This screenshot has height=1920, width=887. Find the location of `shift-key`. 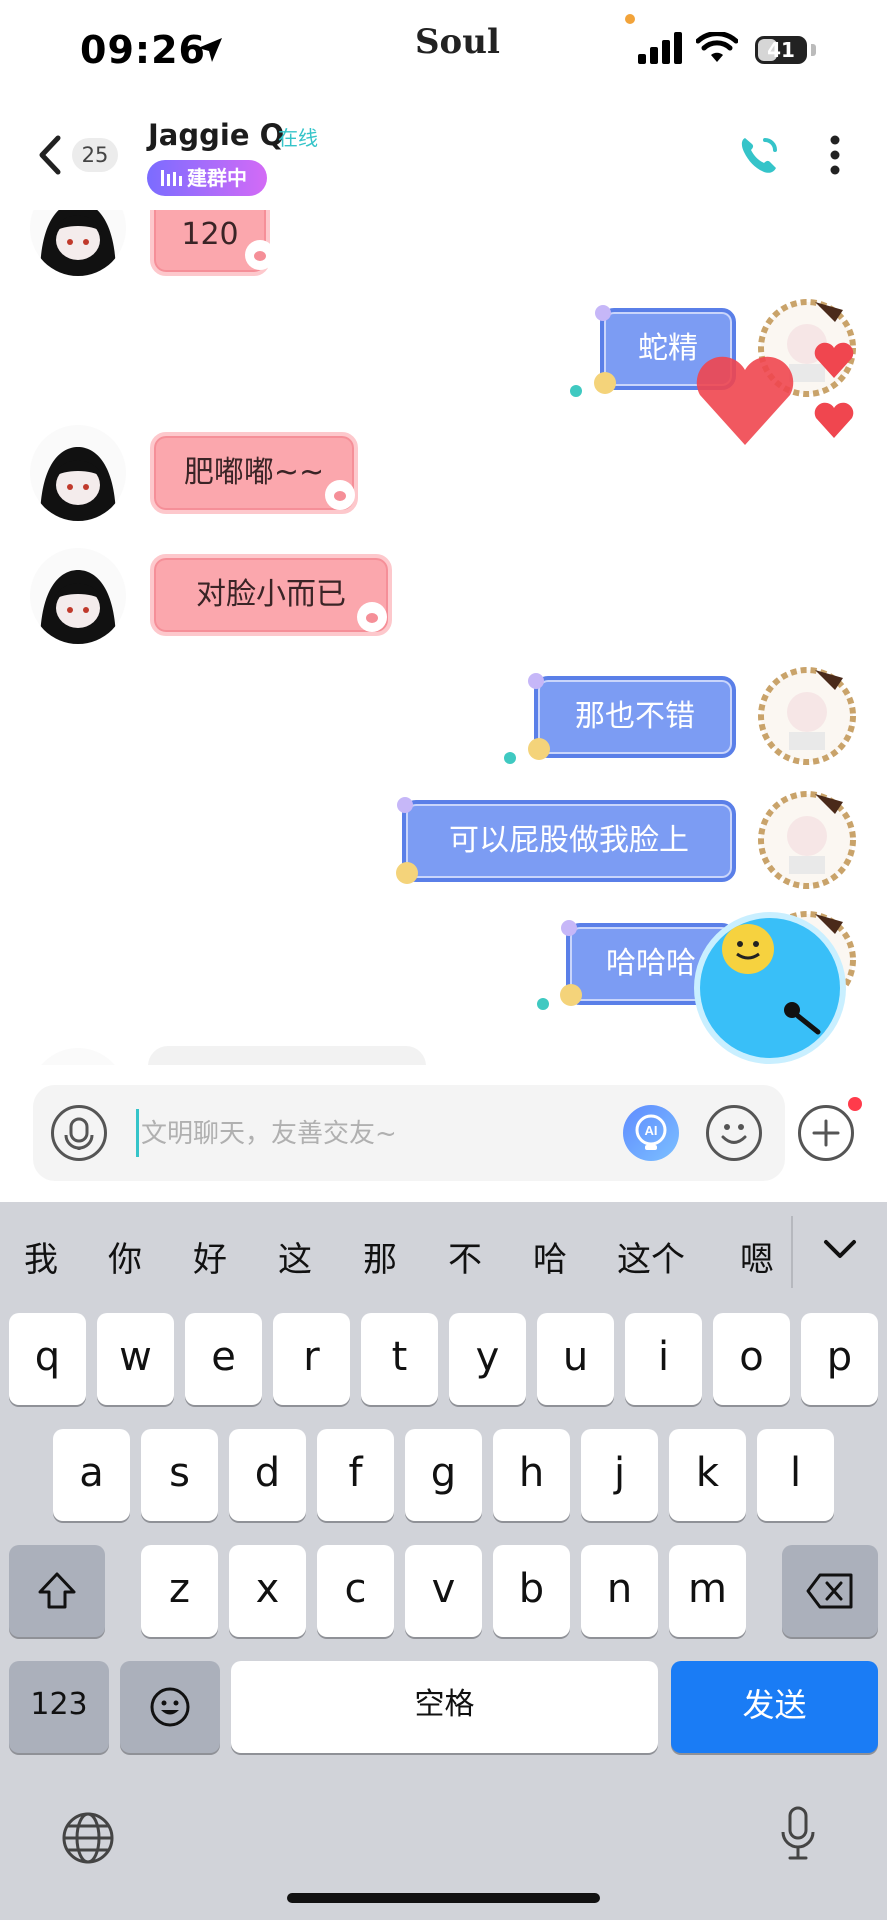

shift-key is located at coordinates (57, 1591).